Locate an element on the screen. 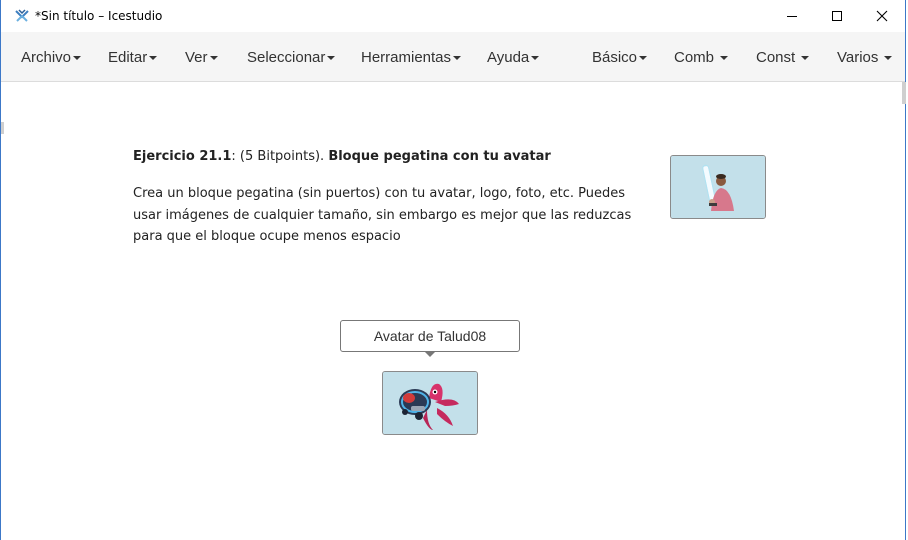 This screenshot has width=908, height=540. robot-octopus-avatar-image is located at coordinates (430, 403).